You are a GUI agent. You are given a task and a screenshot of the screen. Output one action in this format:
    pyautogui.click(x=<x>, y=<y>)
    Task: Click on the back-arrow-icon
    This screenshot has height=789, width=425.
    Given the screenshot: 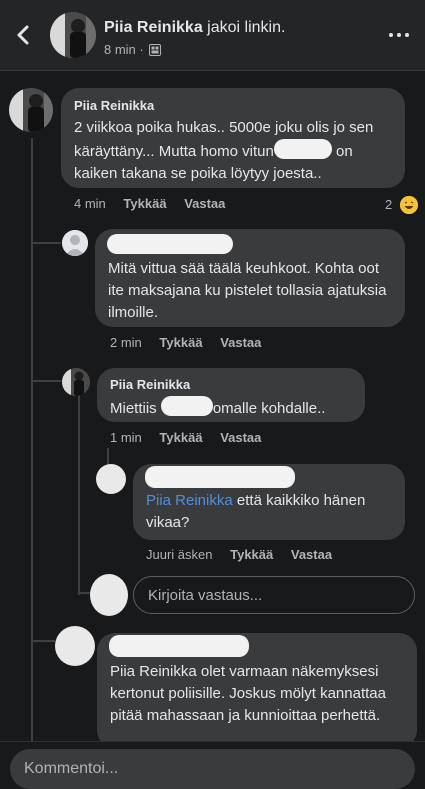 What is the action you would take?
    pyautogui.click(x=25, y=35)
    